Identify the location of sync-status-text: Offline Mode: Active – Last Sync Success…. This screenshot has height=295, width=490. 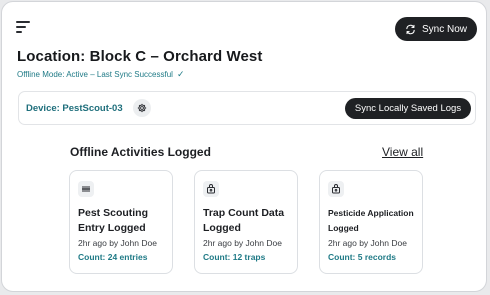
(95, 74).